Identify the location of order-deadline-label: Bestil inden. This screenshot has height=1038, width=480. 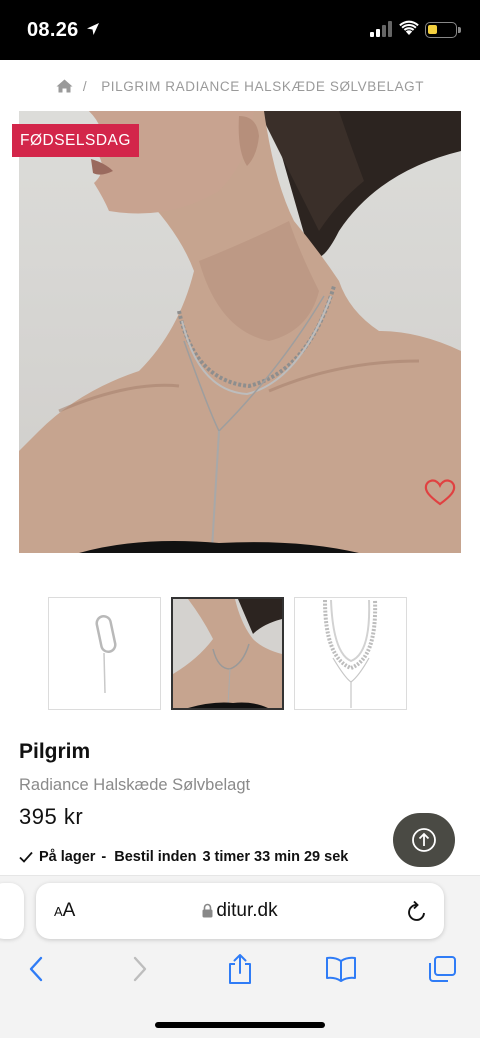
(155, 857).